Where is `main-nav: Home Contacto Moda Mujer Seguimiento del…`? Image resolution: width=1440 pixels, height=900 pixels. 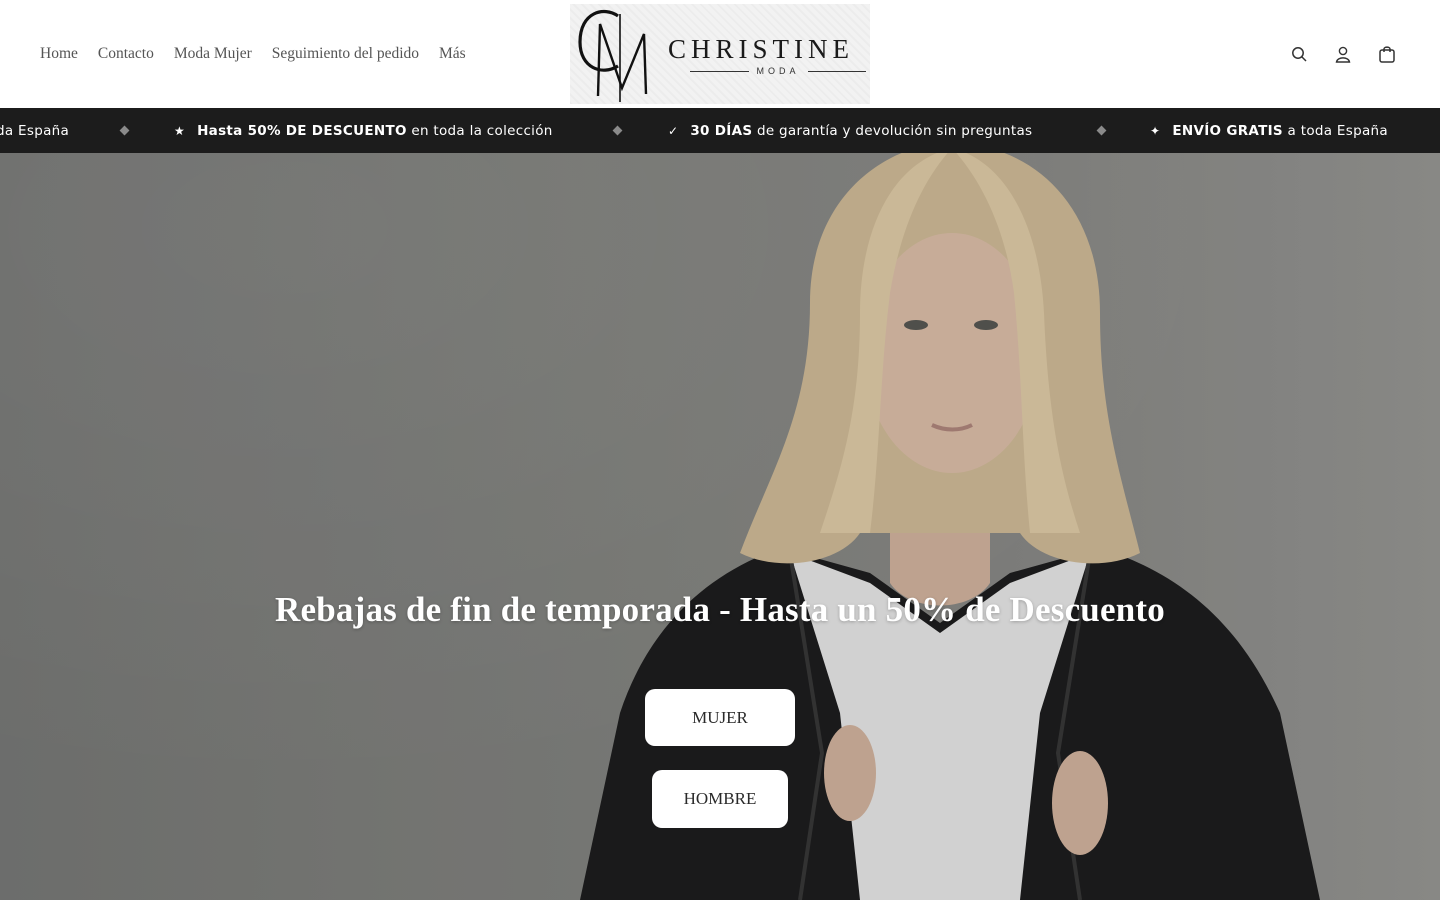
main-nav: Home Contacto Moda Mujer Seguimiento del… is located at coordinates (253, 54).